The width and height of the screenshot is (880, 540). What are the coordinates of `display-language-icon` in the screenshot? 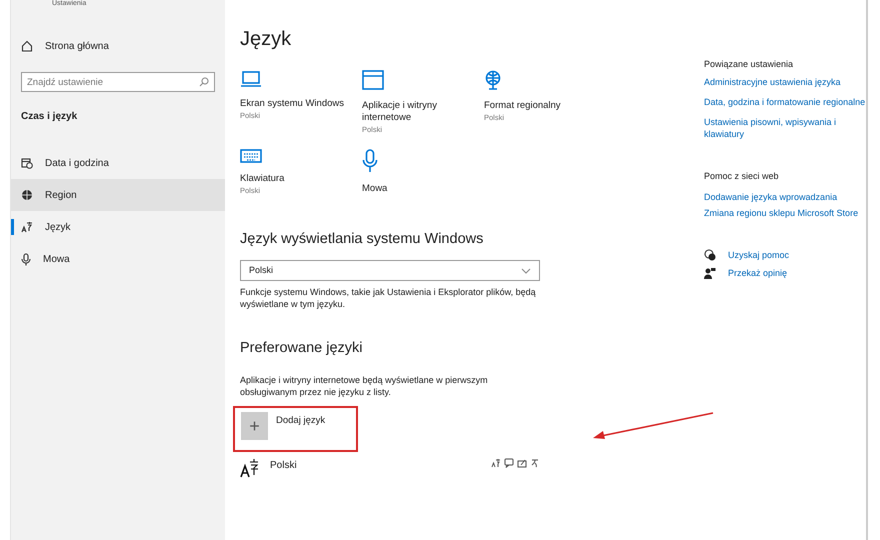 It's located at (496, 463).